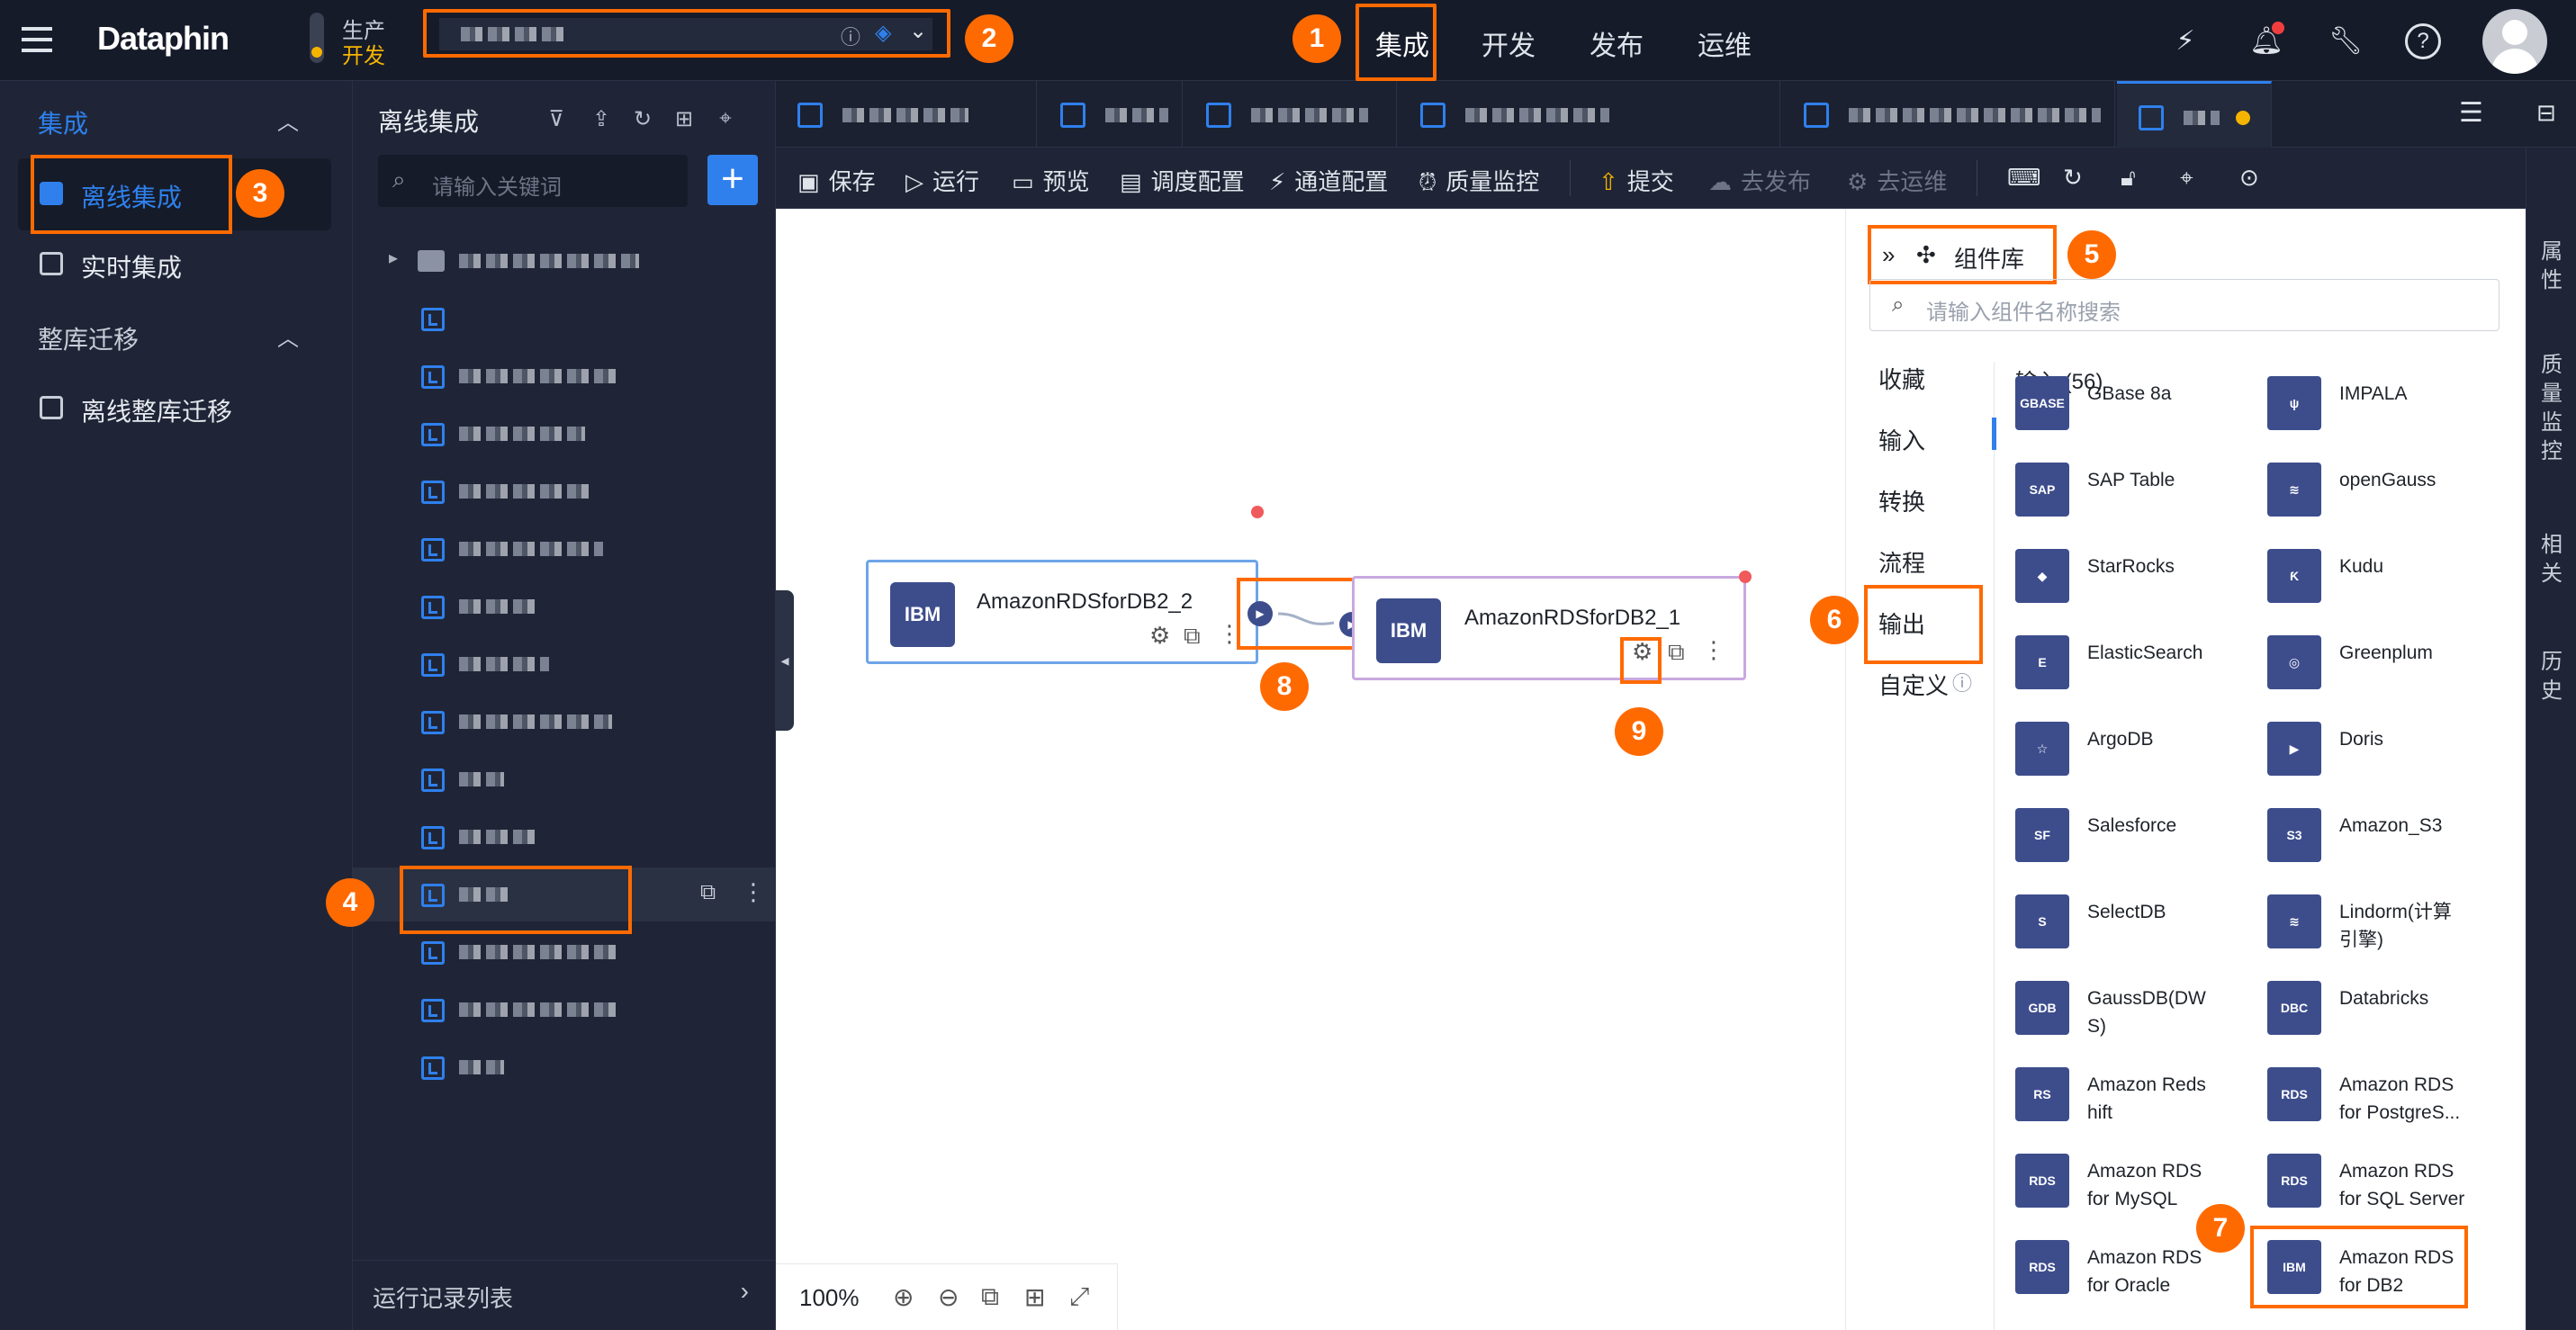  I want to click on component-item: ≋ openGauss, so click(2388, 491).